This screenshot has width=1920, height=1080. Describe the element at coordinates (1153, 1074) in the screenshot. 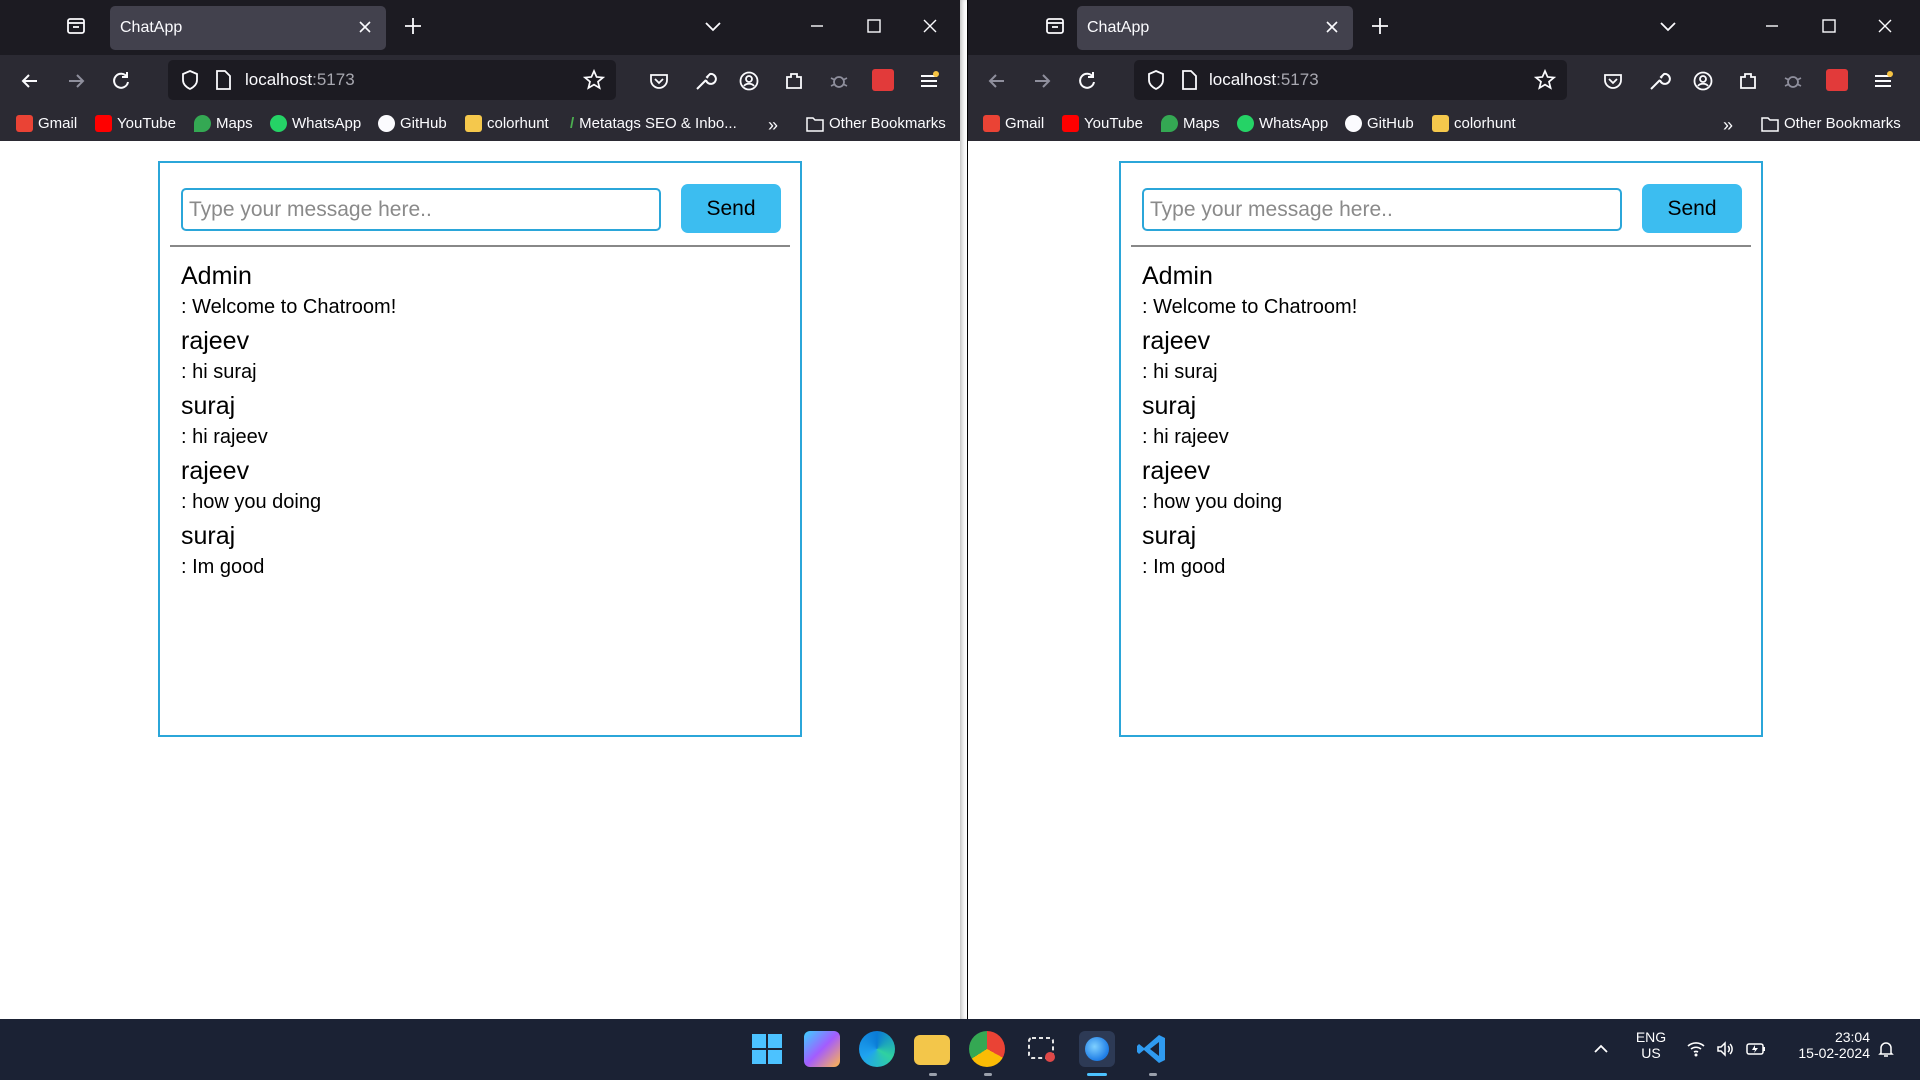

I see `running-indicator` at that location.